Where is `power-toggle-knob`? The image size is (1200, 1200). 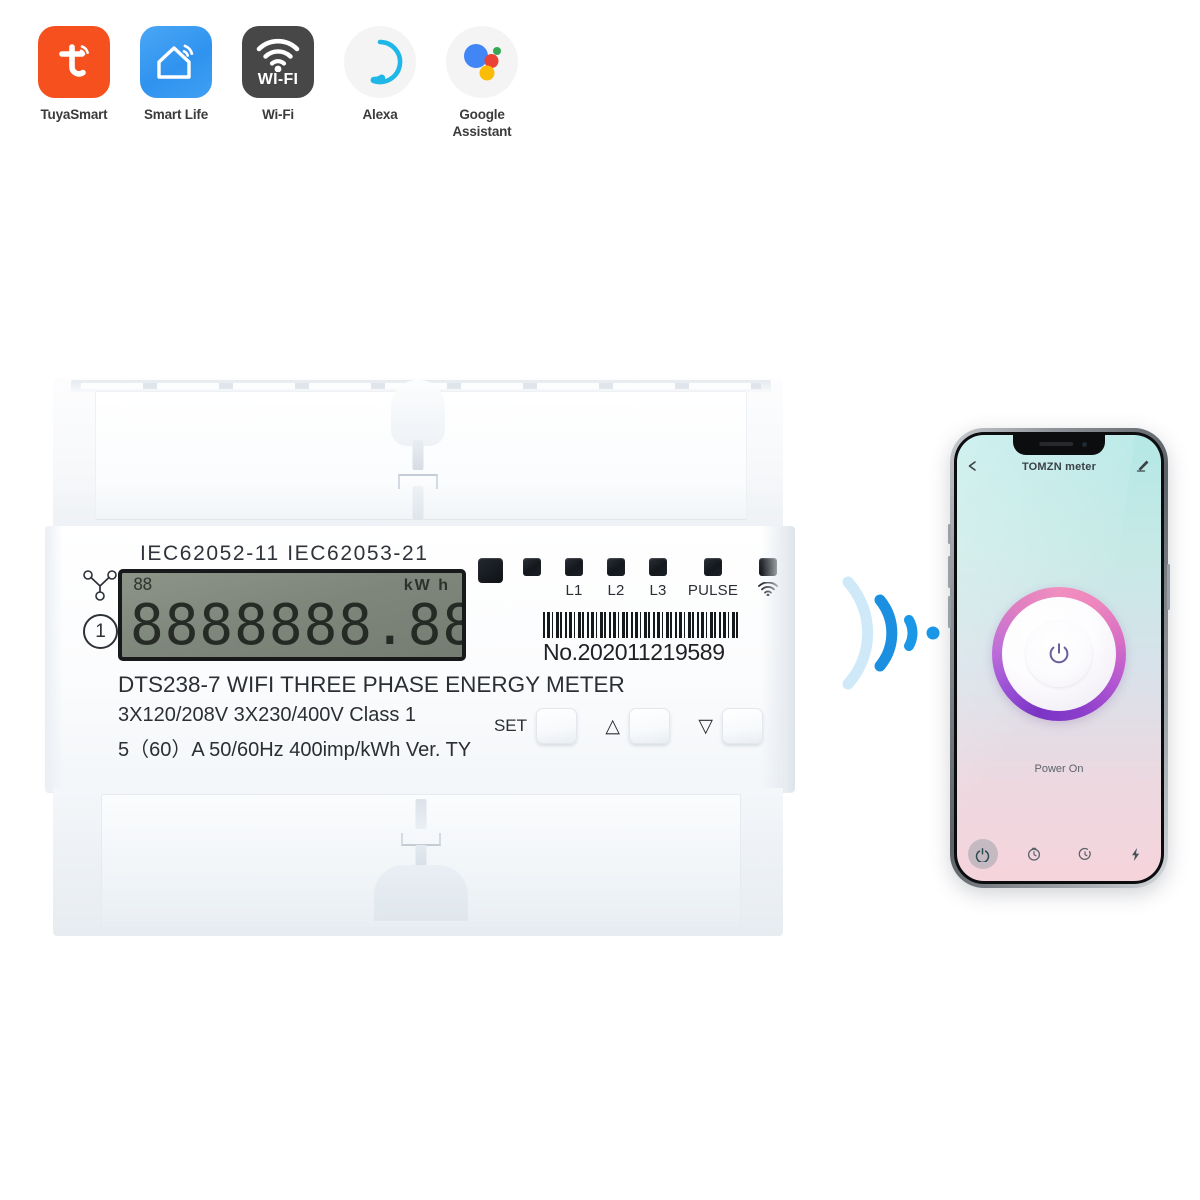 power-toggle-knob is located at coordinates (1059, 654).